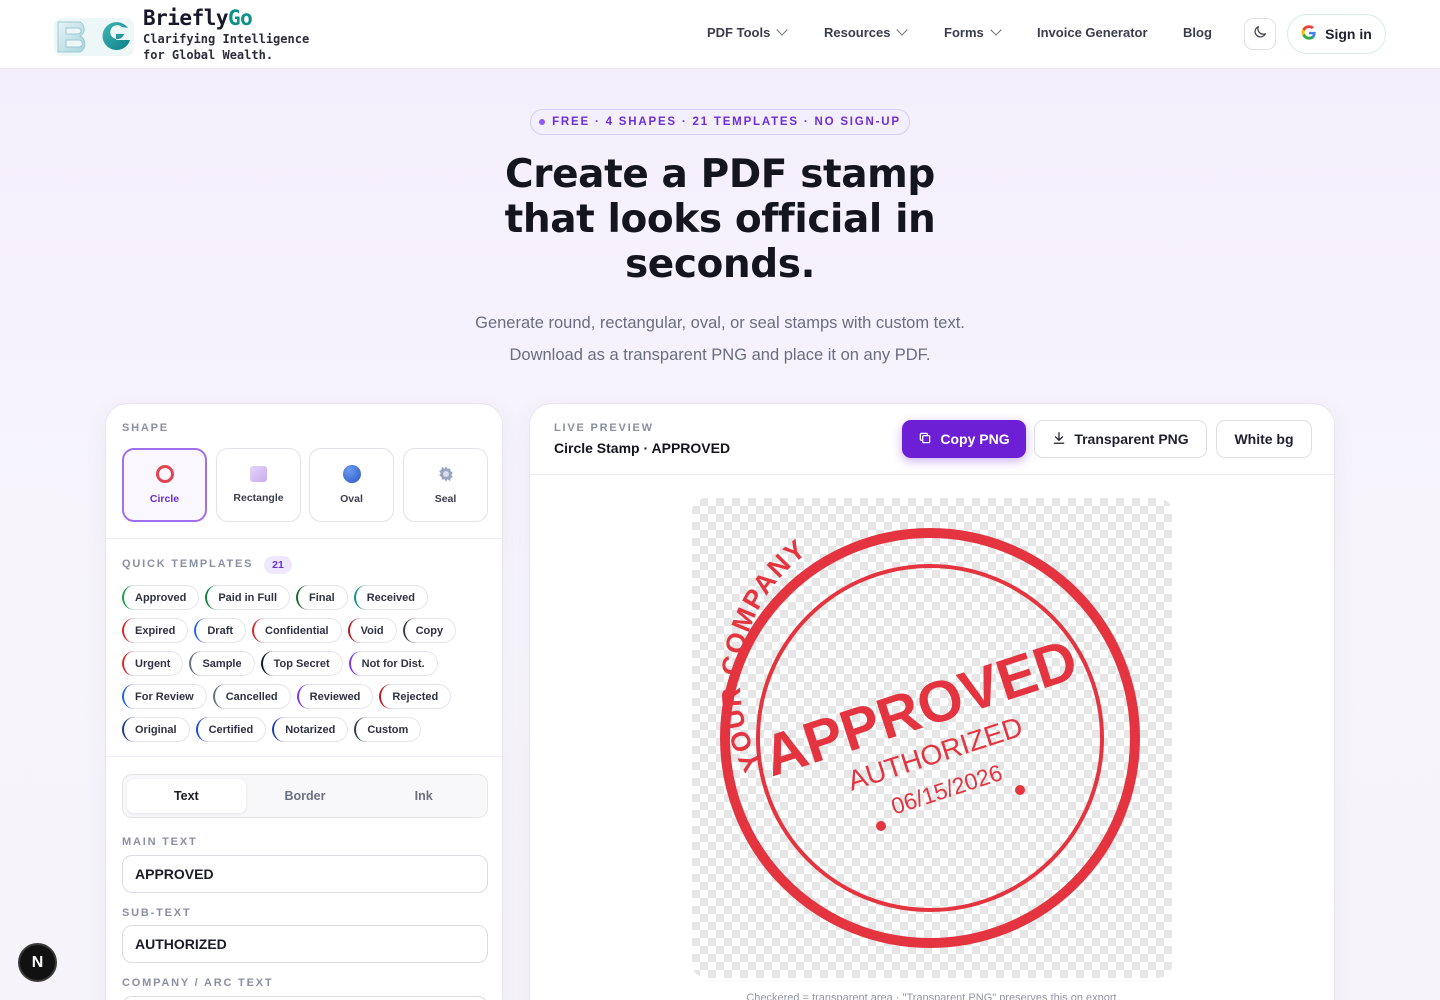  What do you see at coordinates (857, 32) in the screenshot?
I see `nav-item-label: Resources` at bounding box center [857, 32].